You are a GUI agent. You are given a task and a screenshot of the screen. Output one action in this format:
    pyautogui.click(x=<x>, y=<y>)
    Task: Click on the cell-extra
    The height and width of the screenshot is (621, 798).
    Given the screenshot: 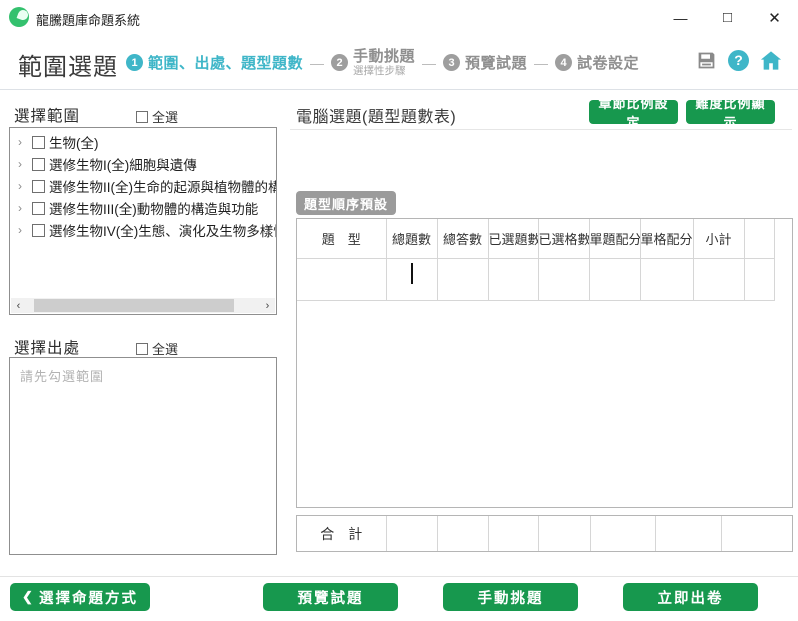 What is the action you would take?
    pyautogui.click(x=759, y=279)
    